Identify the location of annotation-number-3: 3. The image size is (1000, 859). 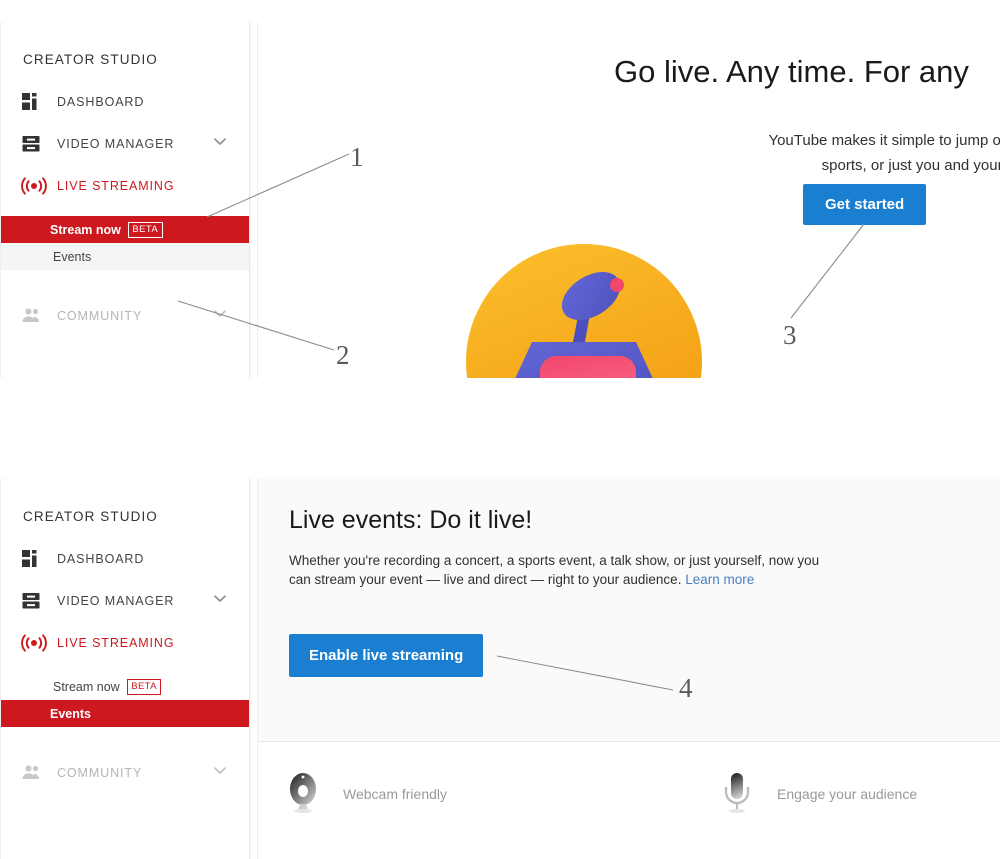
(790, 335).